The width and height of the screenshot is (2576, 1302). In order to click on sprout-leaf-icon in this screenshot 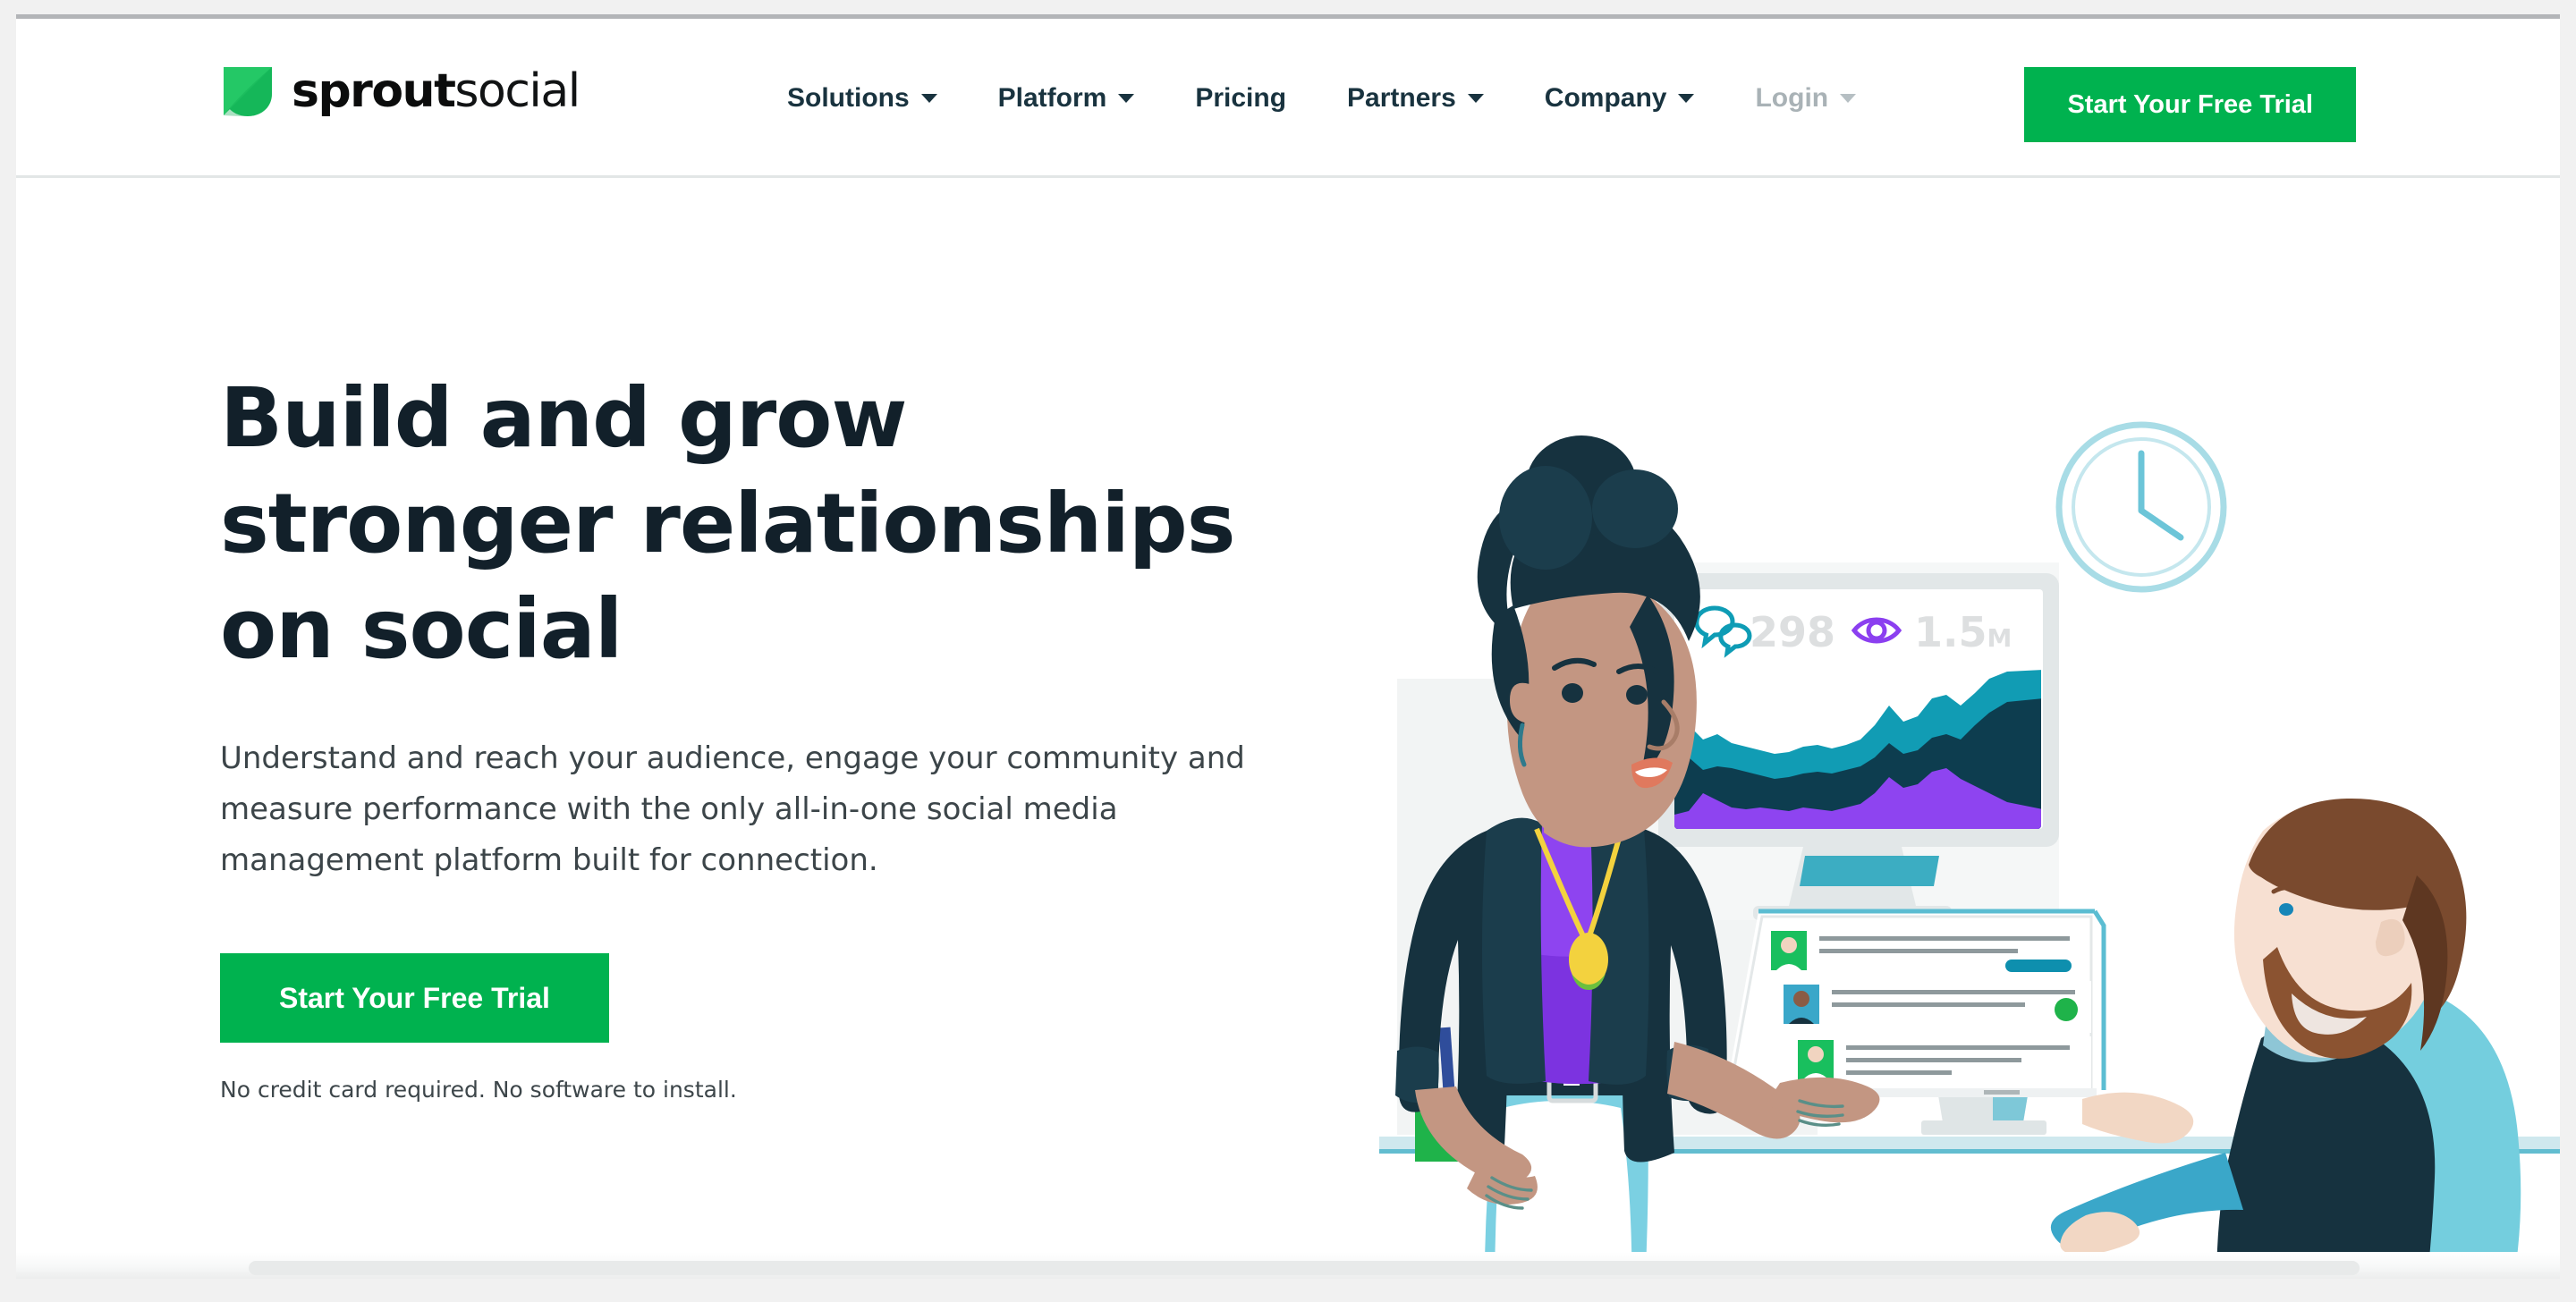, I will do `click(247, 91)`.